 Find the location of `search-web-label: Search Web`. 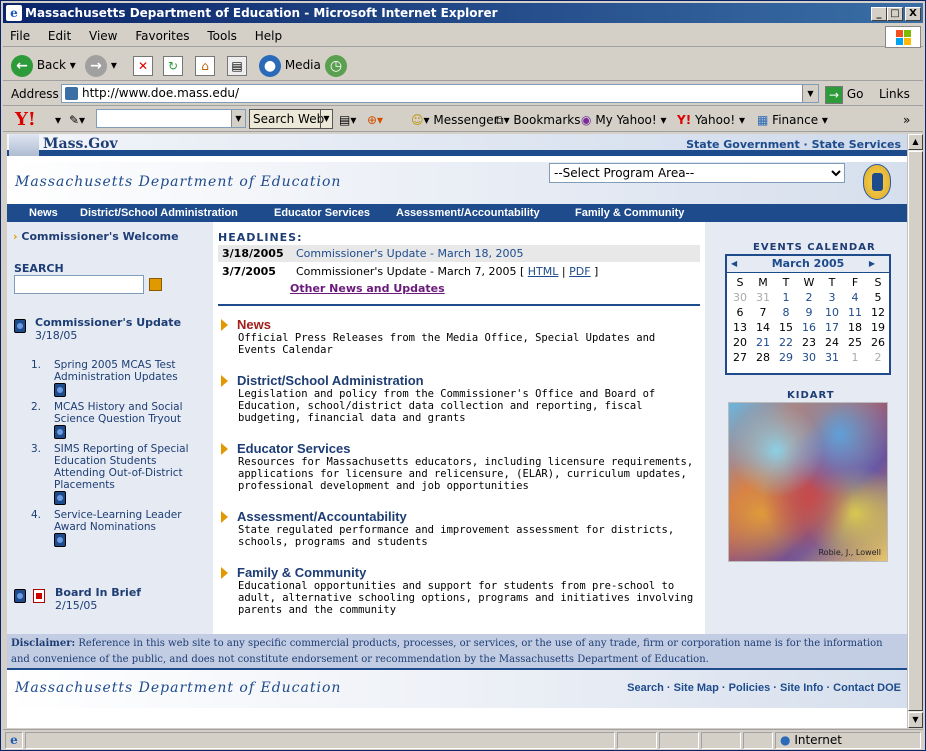

search-web-label: Search Web is located at coordinates (289, 119).